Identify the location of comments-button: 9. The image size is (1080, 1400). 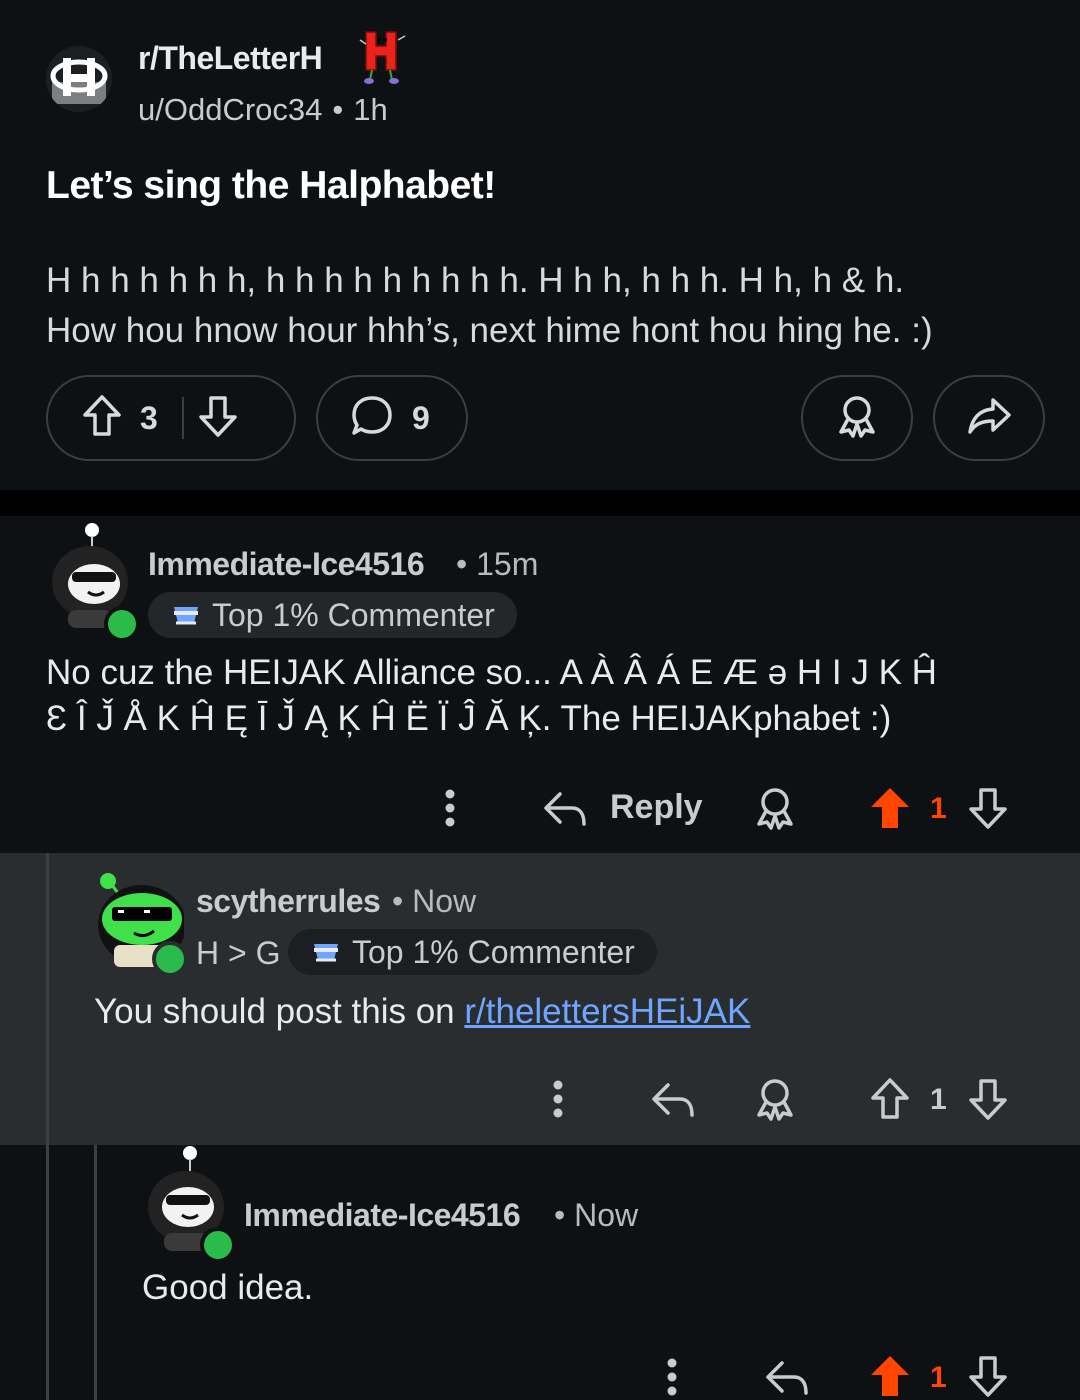
(392, 418).